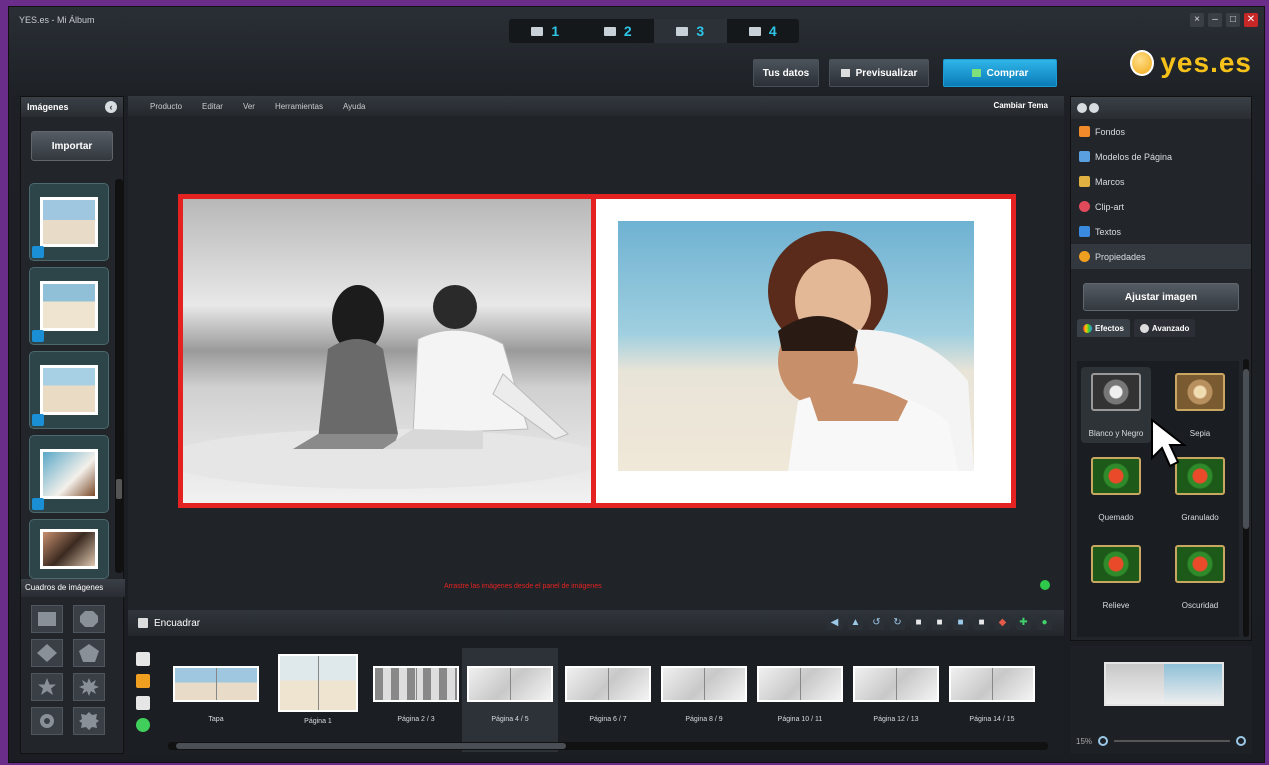 This screenshot has height=765, width=1269. Describe the element at coordinates (249, 106) in the screenshot. I see `menu-ver: Ver` at that location.